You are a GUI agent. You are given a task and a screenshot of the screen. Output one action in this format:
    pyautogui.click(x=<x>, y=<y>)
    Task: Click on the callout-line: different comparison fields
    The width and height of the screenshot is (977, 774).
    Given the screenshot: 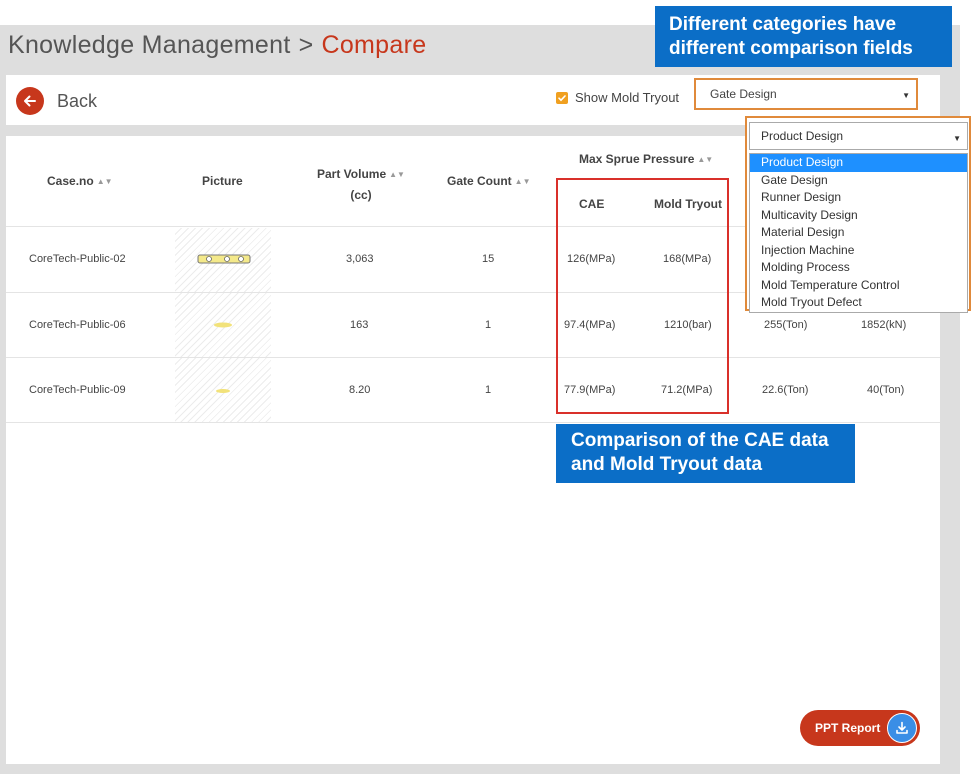 What is the action you would take?
    pyautogui.click(x=791, y=48)
    